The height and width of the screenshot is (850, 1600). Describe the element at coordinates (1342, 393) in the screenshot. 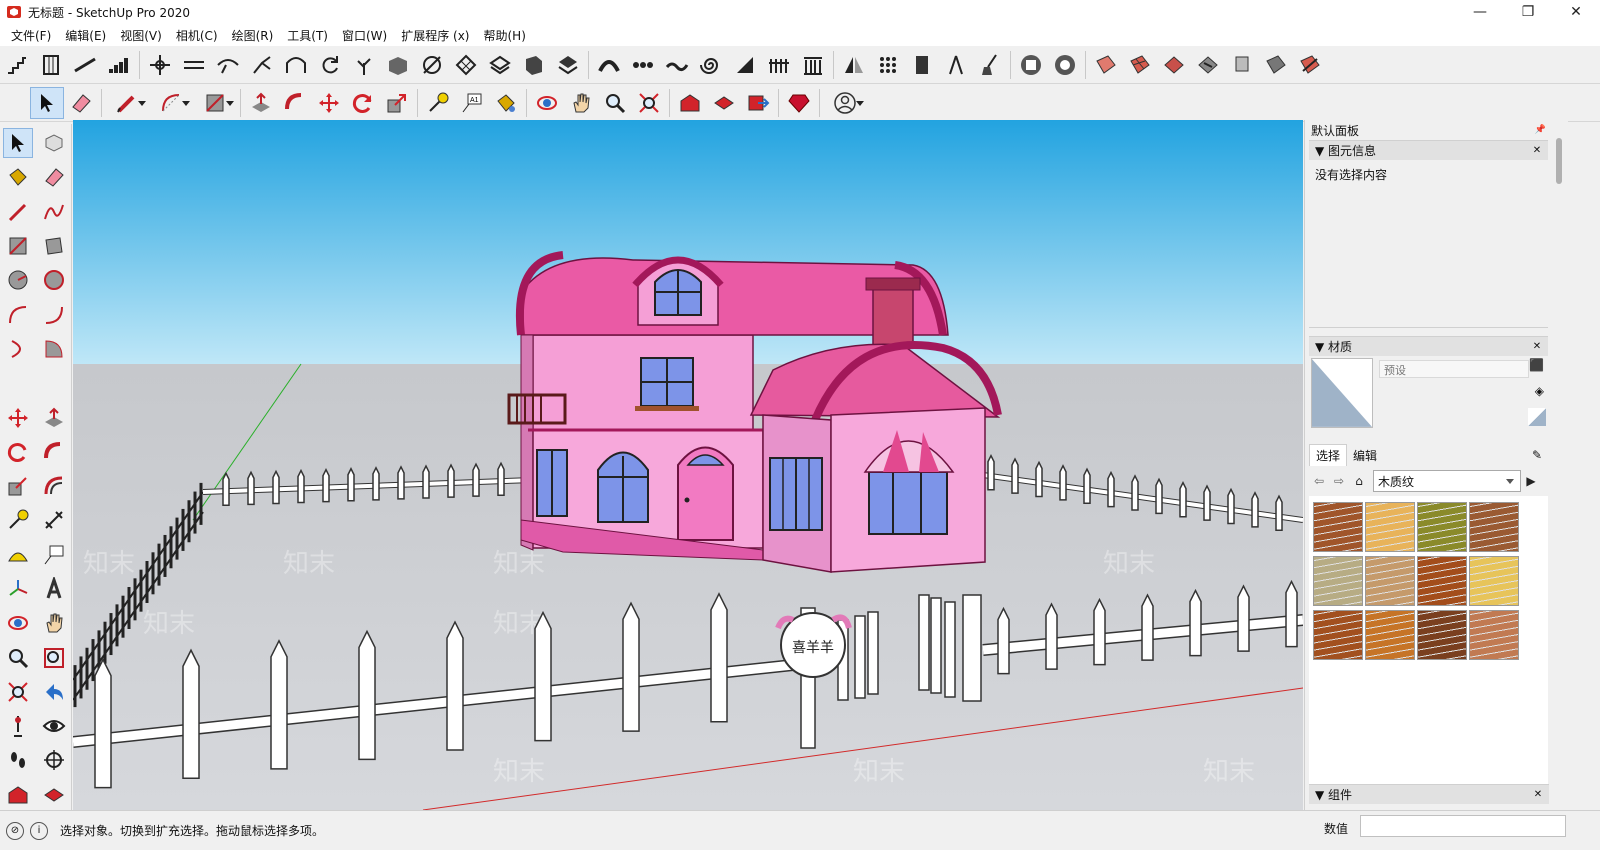

I see `material-swatch` at that location.